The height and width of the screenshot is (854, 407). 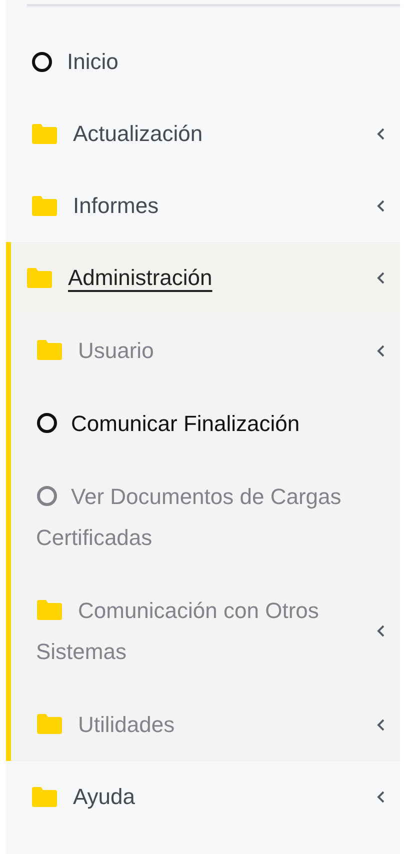 I want to click on menu-item: Informes, so click(x=205, y=206).